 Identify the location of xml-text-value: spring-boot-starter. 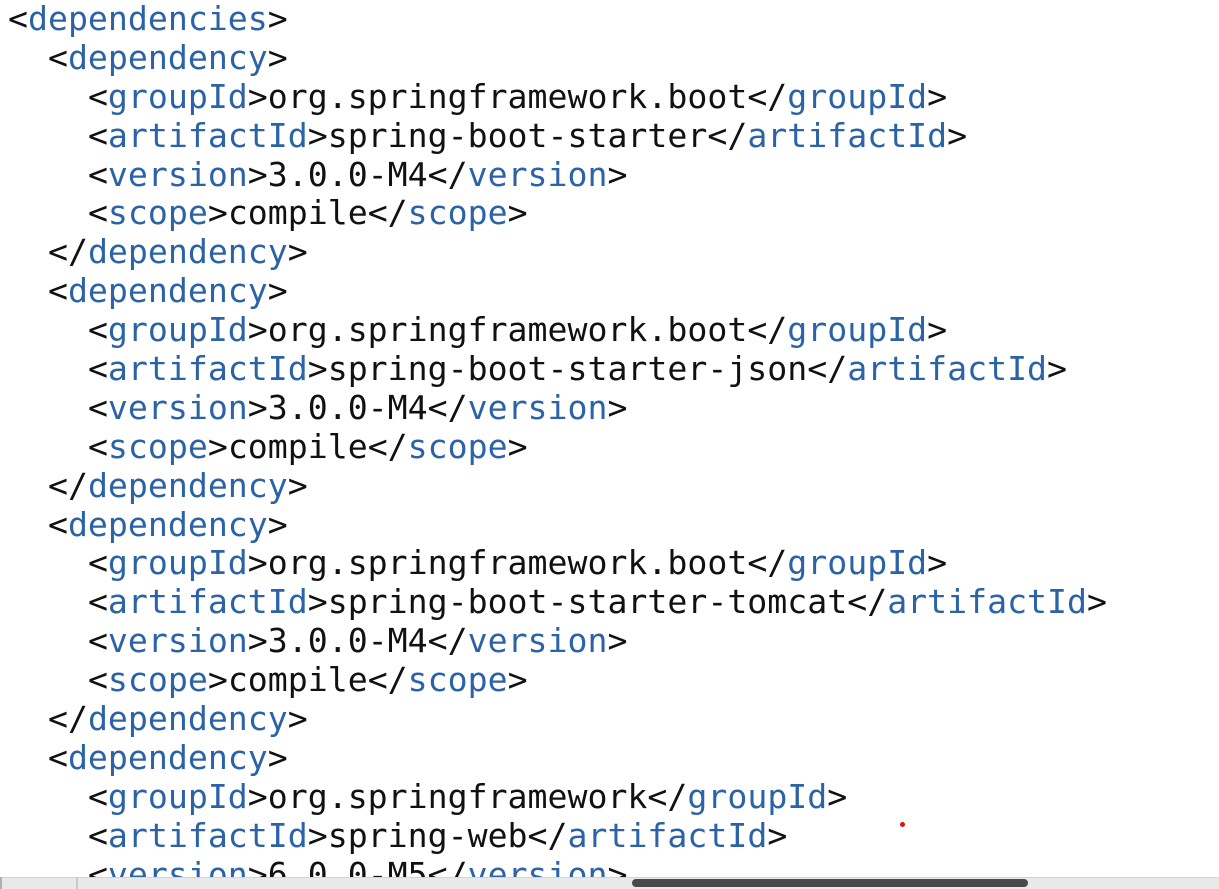
(517, 135).